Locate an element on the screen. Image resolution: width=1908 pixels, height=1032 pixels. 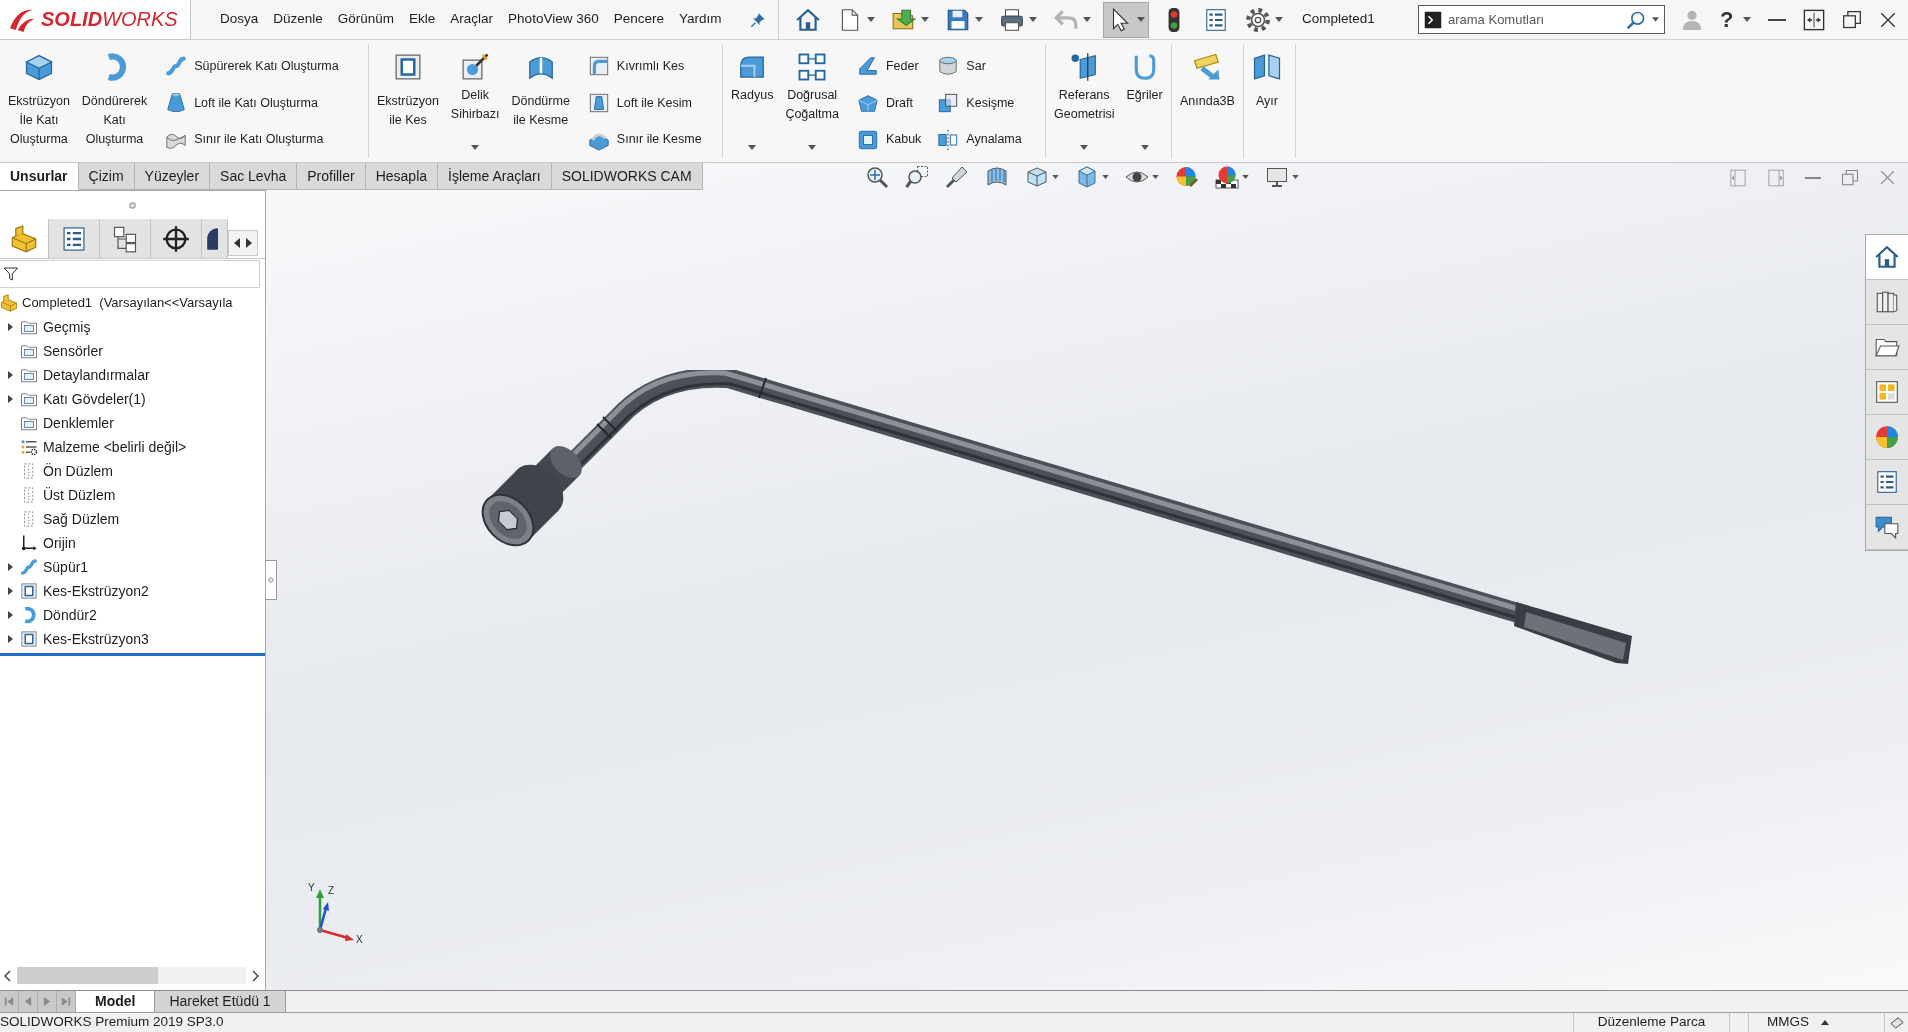
tree-item: Kes-Ekstrüzyon3 is located at coordinates (96, 639).